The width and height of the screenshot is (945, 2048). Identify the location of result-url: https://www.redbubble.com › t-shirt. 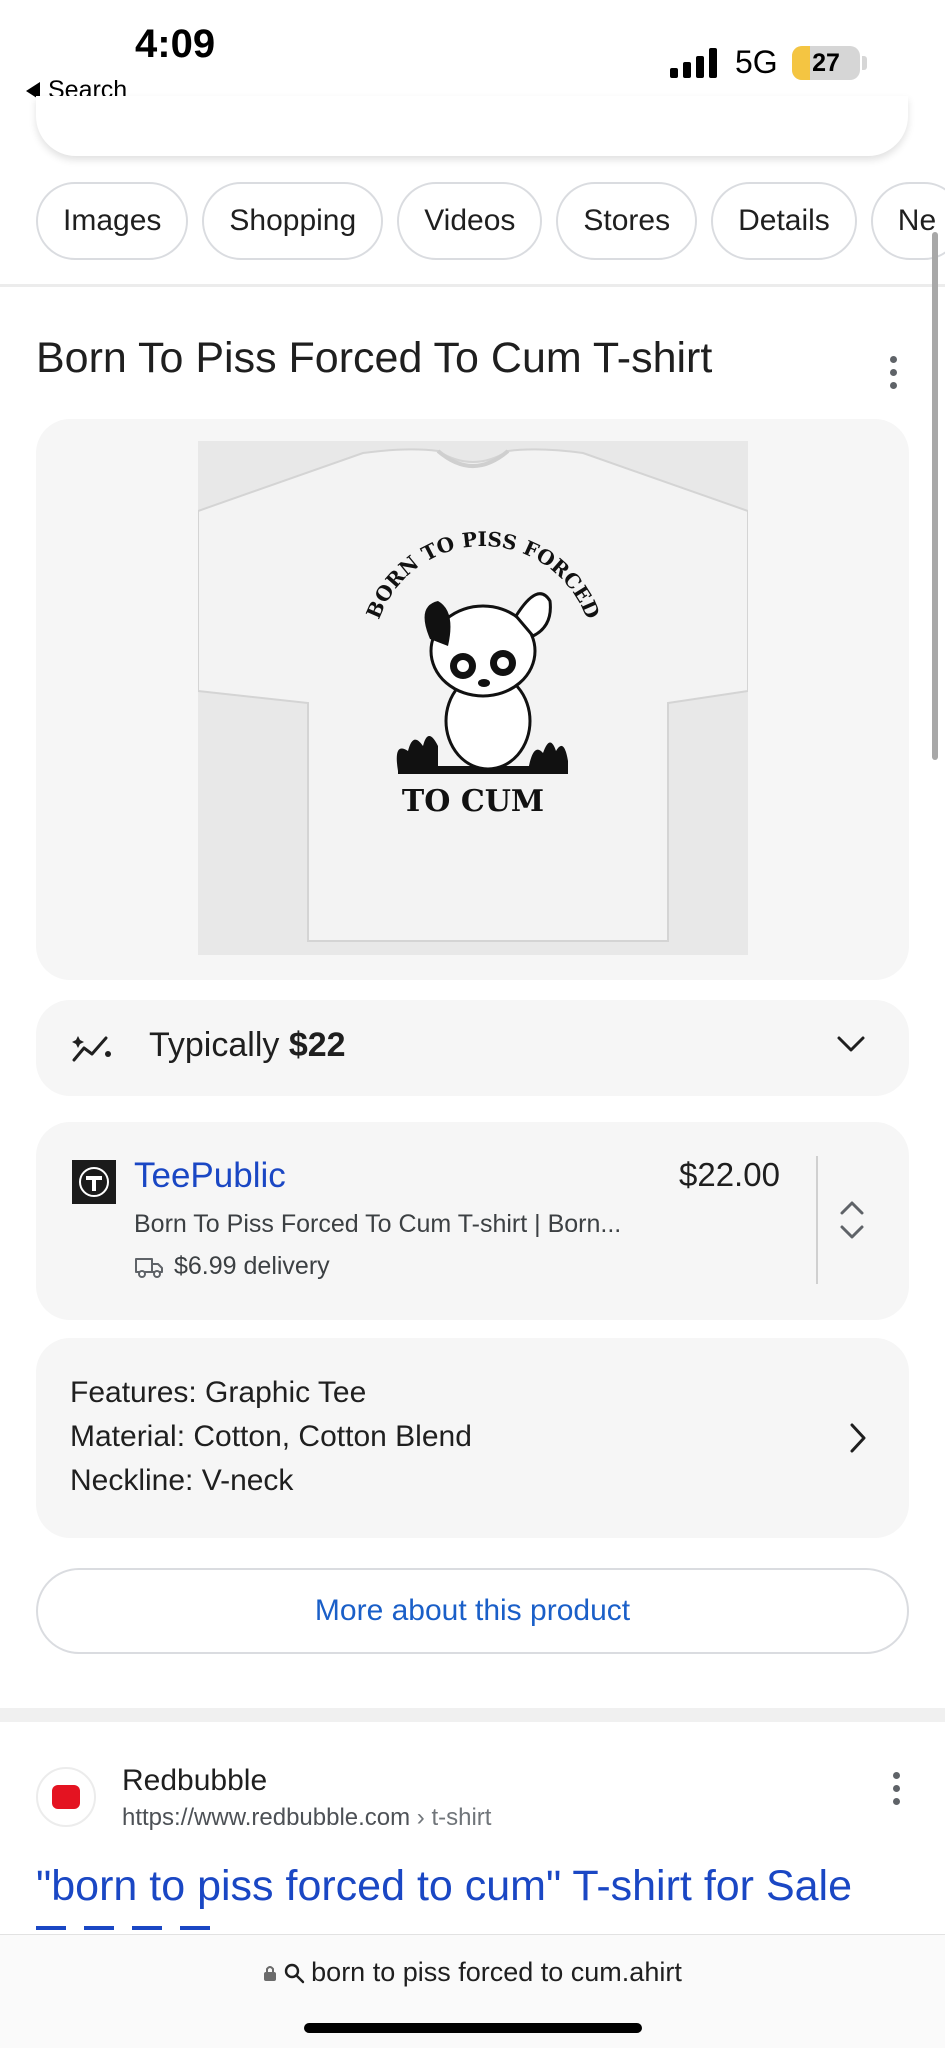
(306, 1818).